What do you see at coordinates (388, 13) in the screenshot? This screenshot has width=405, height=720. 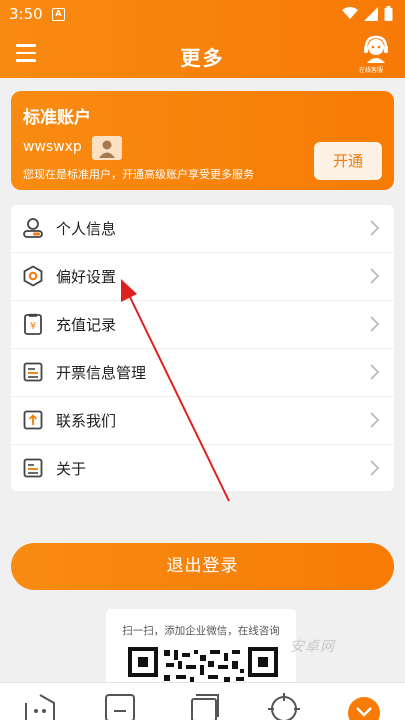 I see `battery-icon` at bounding box center [388, 13].